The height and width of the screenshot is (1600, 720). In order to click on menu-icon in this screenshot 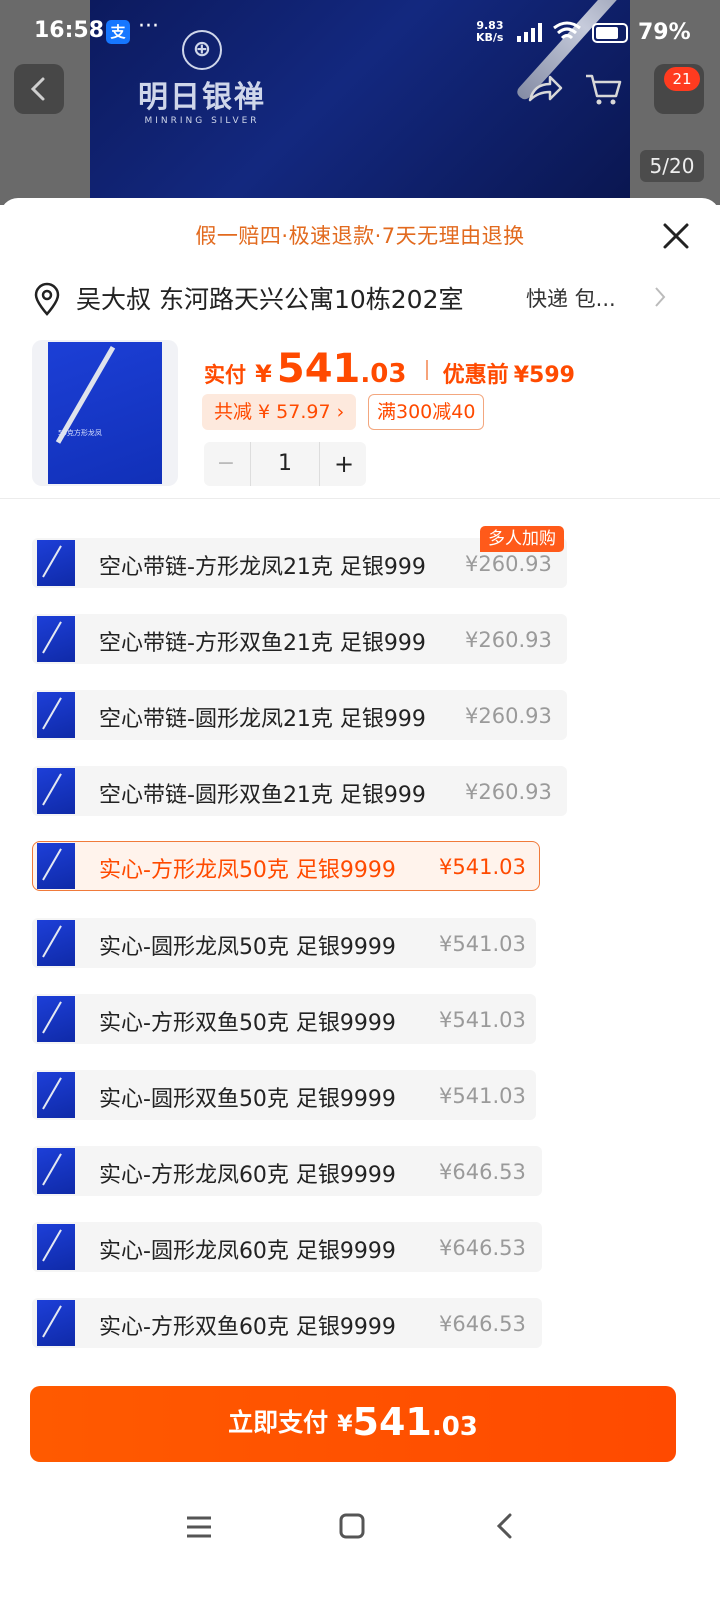, I will do `click(199, 1527)`.